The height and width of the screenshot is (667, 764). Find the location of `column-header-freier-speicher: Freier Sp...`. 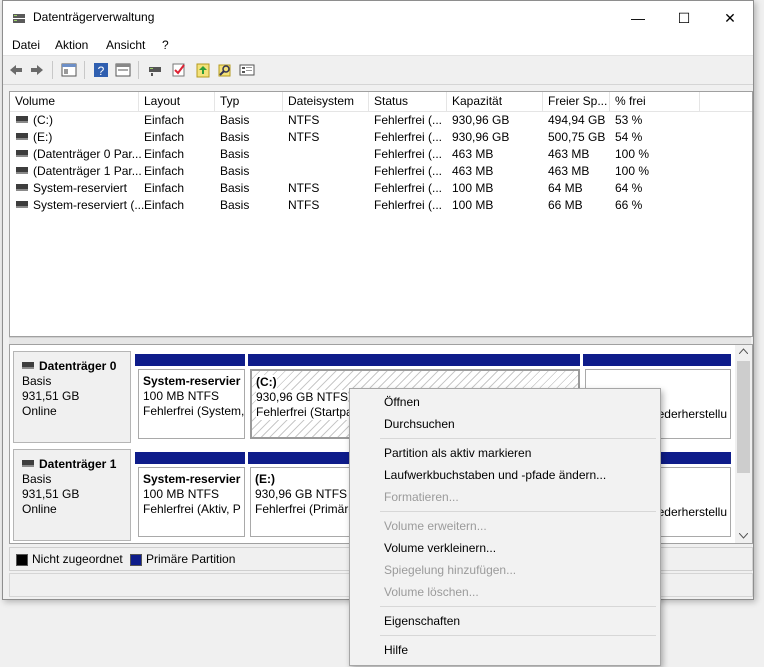

column-header-freier-speicher: Freier Sp... is located at coordinates (576, 101).